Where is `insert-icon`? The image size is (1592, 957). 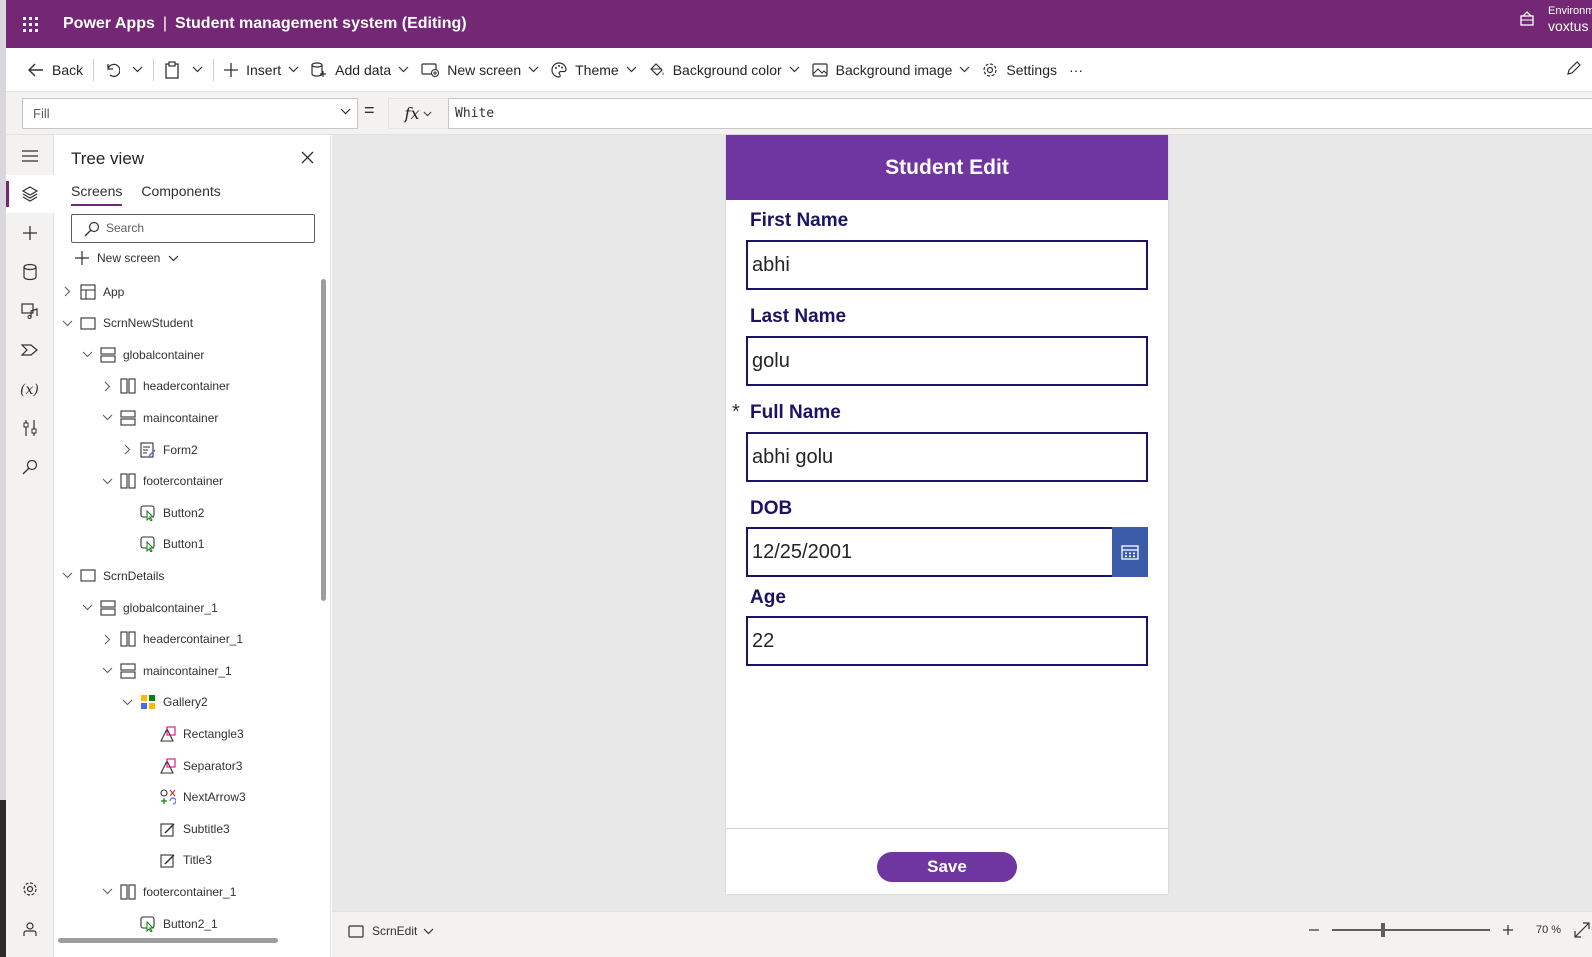 insert-icon is located at coordinates (30, 233).